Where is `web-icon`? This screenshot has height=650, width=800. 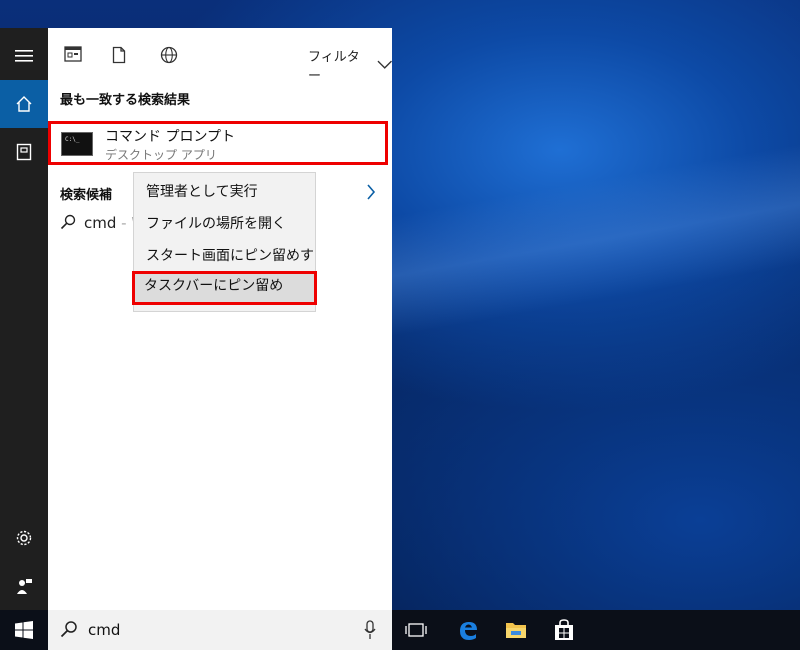 web-icon is located at coordinates (169, 57).